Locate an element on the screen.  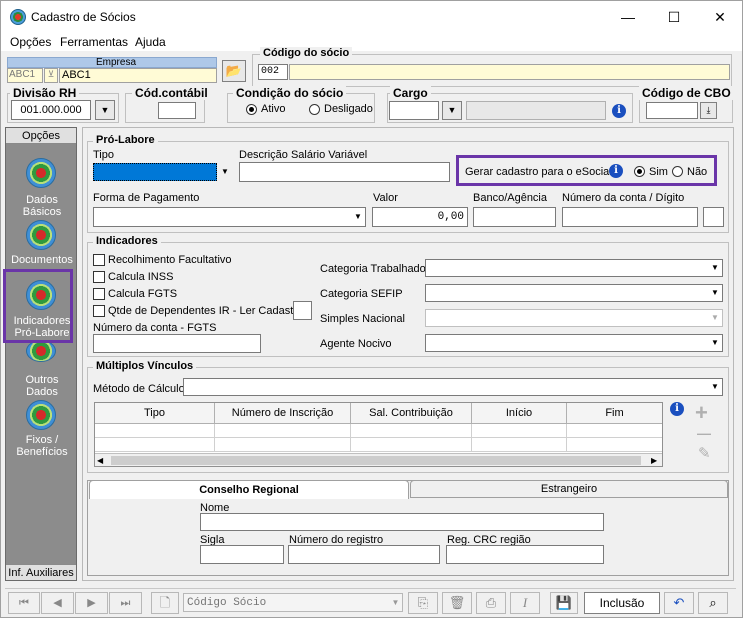
cargo-input is located at coordinates (414, 110).